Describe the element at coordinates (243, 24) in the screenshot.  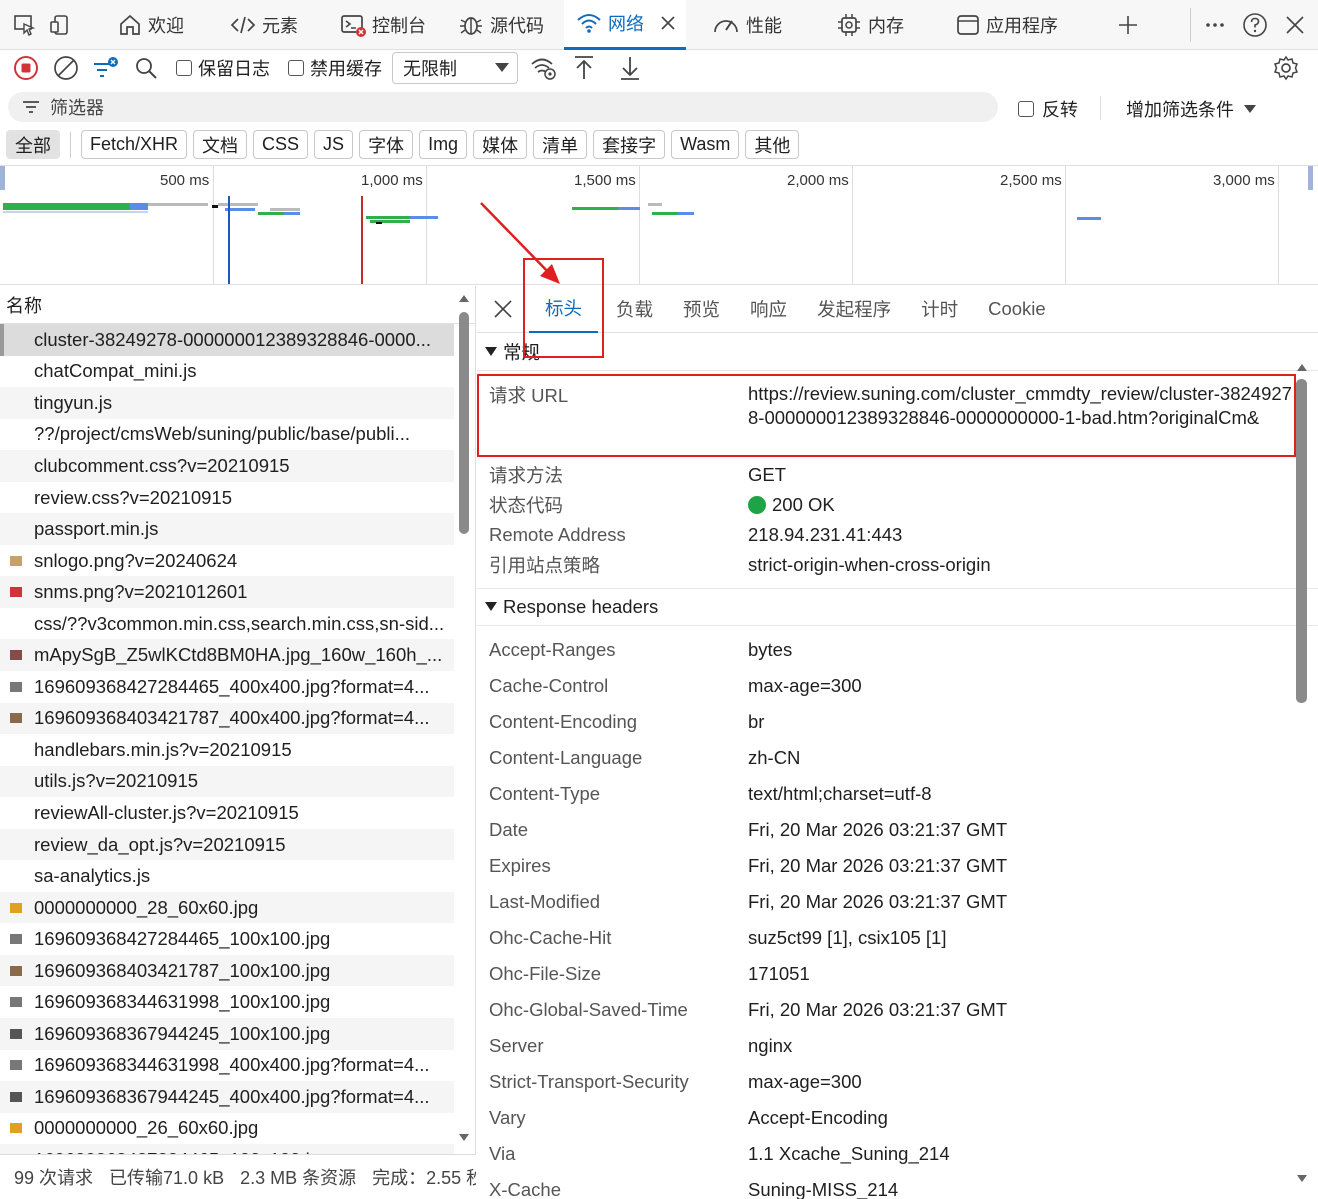
I see `code-tag-icon` at that location.